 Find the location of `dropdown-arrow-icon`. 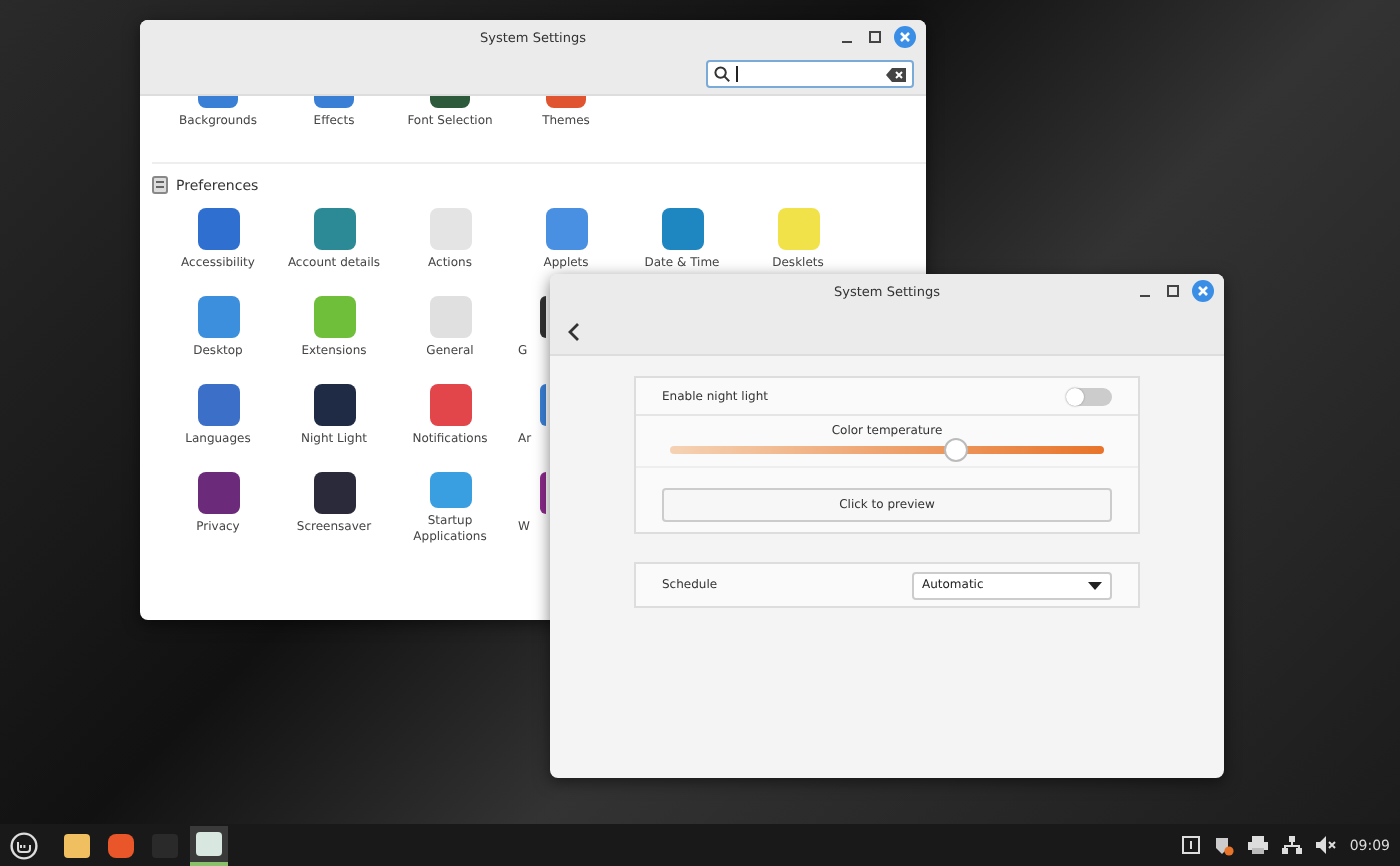

dropdown-arrow-icon is located at coordinates (1095, 585).